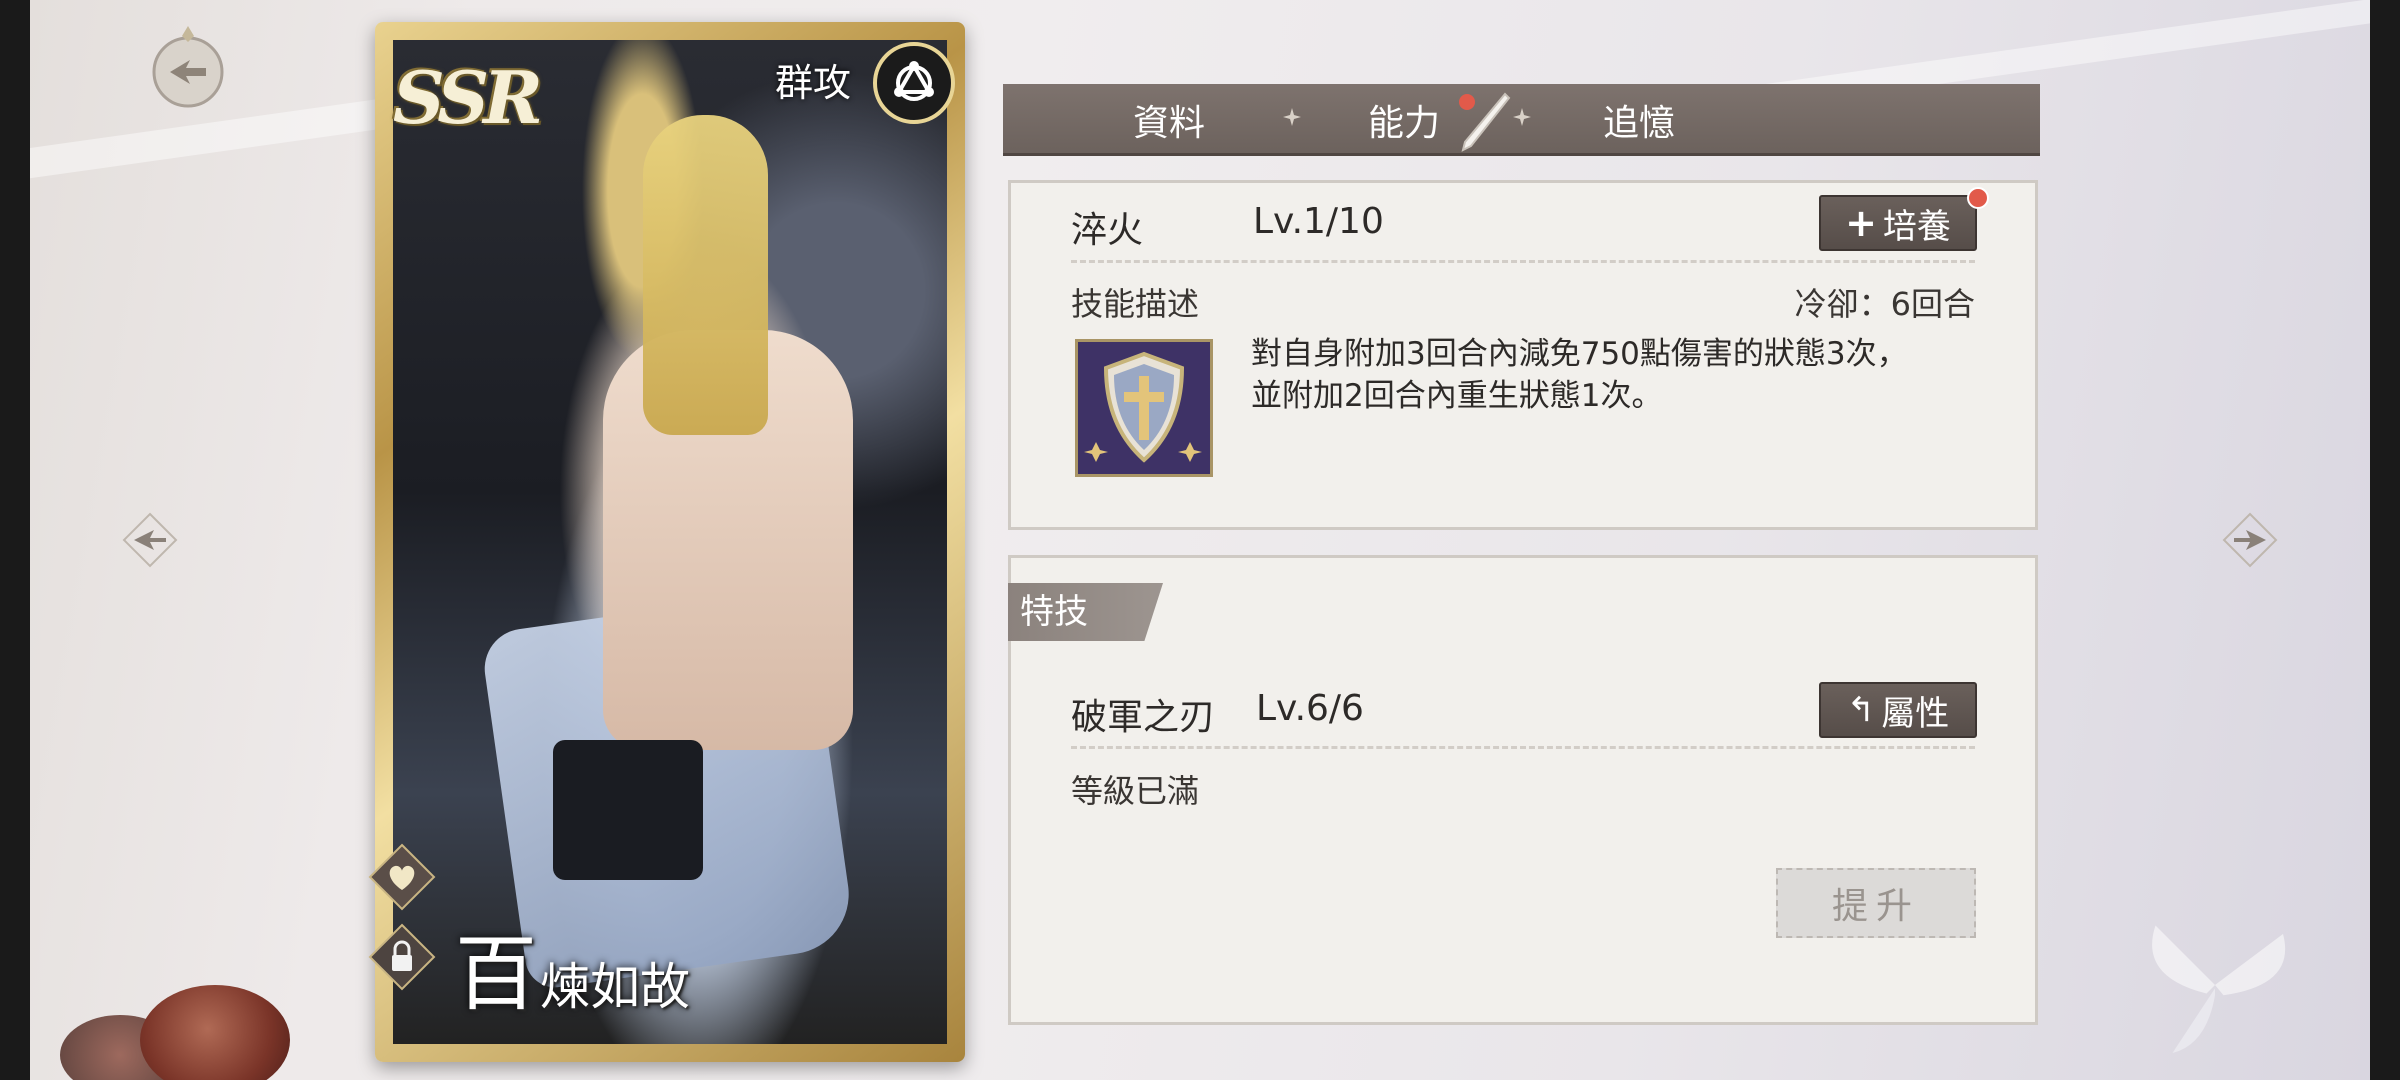  Describe the element at coordinates (1579, 375) in the screenshot. I see `skill-description: 對自身附加3回合內減免750點傷害的狀態3次， 並附加2回合內重生狀態1次。` at that location.